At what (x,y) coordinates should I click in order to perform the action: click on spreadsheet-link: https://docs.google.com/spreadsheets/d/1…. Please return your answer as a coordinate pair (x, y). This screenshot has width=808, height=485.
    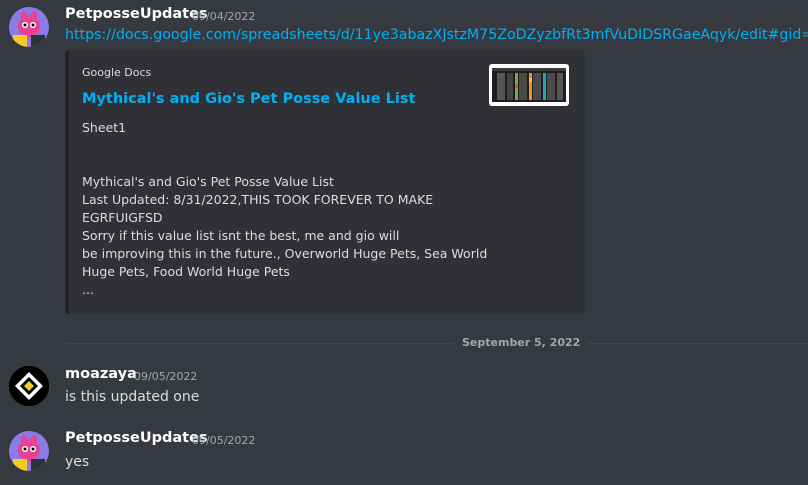
    Looking at the image, I should click on (436, 35).